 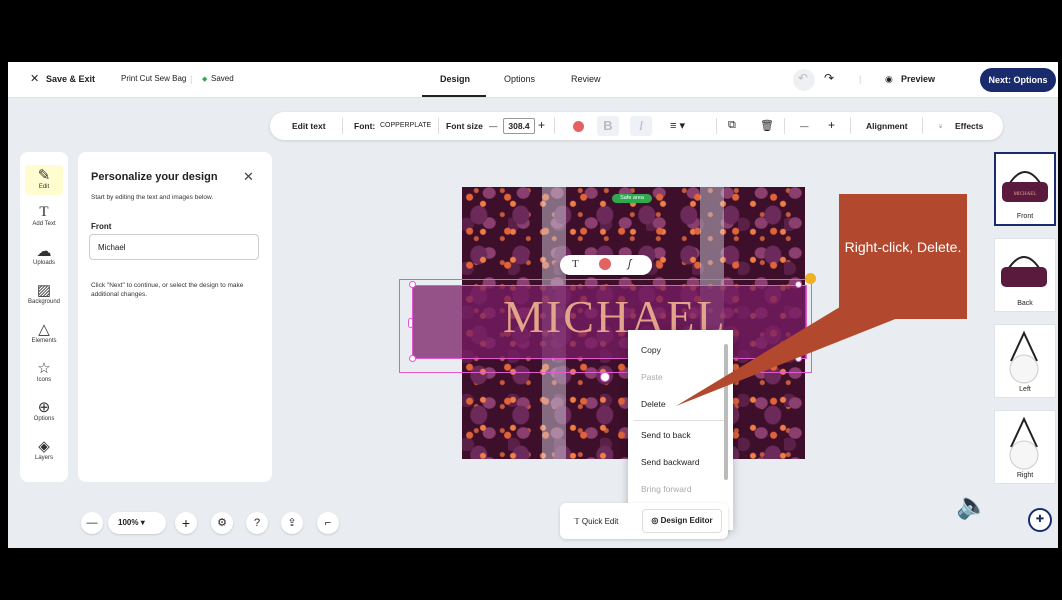 What do you see at coordinates (222, 523) in the screenshot?
I see `gear-icon: ⚙` at bounding box center [222, 523].